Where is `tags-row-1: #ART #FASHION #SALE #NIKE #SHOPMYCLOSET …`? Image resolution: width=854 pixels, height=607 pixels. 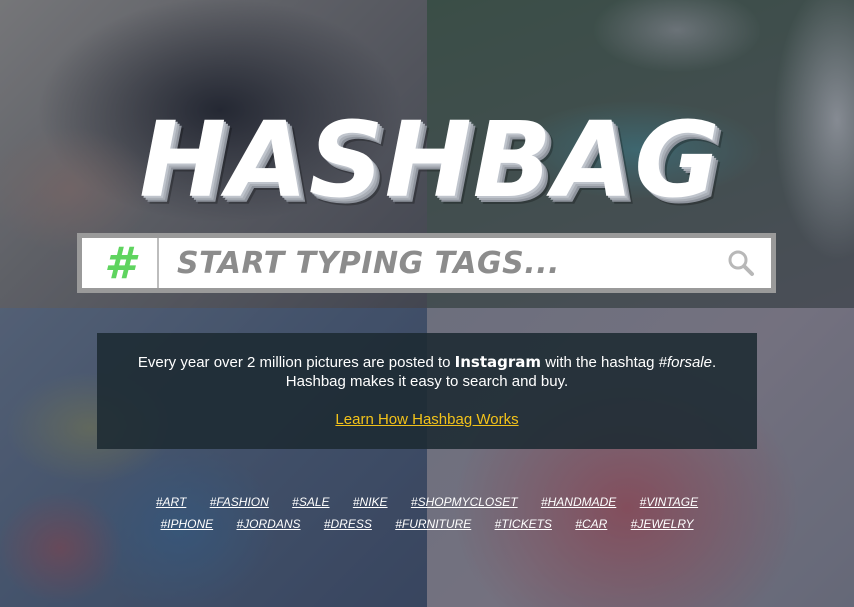
tags-row-1: #ART #FASHION #SALE #NIKE #SHOPMYCLOSET … is located at coordinates (427, 502).